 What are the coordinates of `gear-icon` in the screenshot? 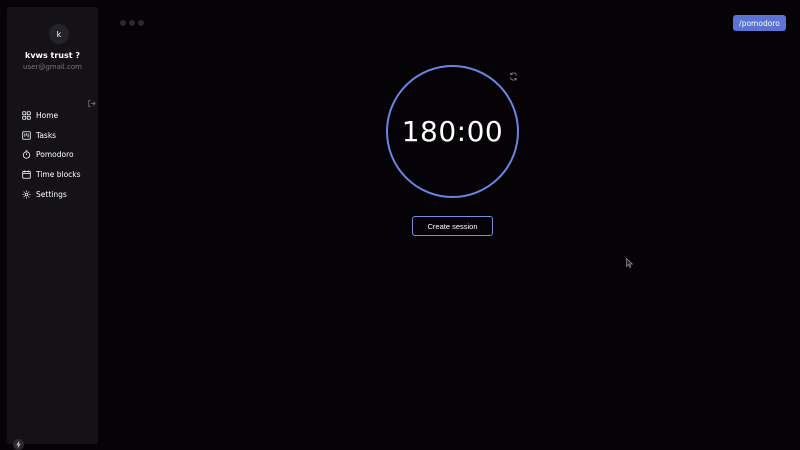 It's located at (26, 194).